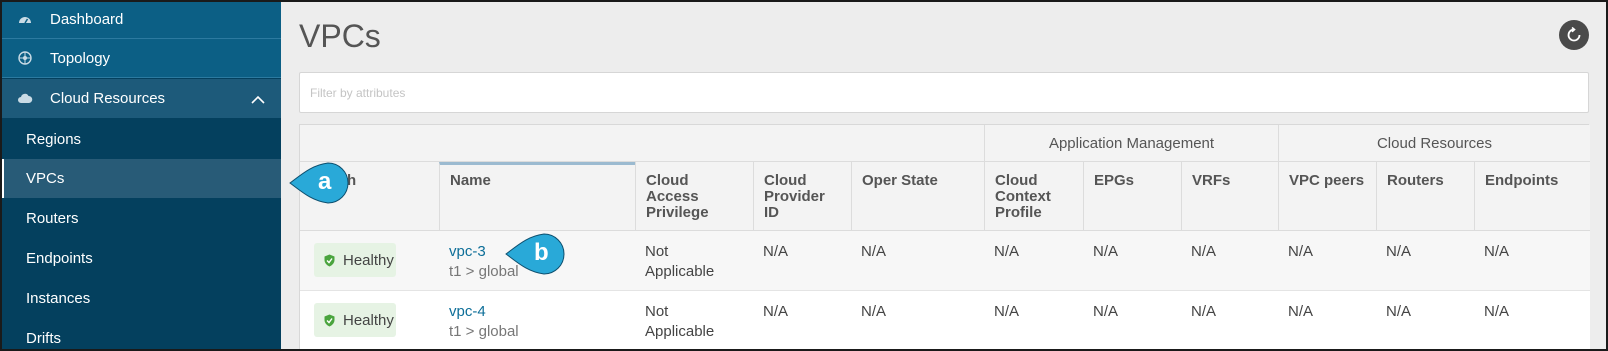 The height and width of the screenshot is (351, 1608). I want to click on column-cloud-access-privilege: Cloud Access Privilege, so click(694, 196).